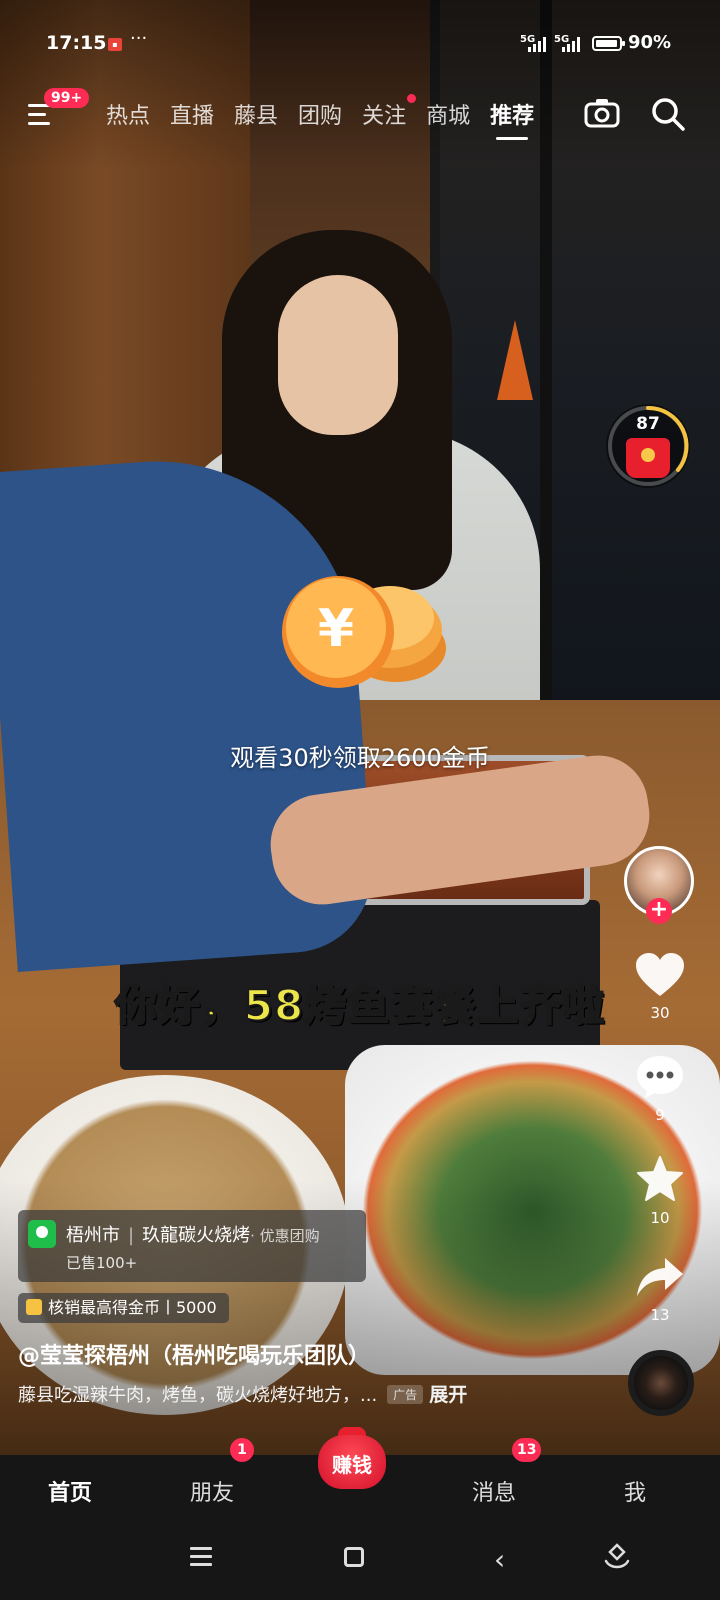  I want to click on poi-card: 梧州市 | 玖龍碳火烧烤· 优惠团购 已售100+, so click(192, 1246).